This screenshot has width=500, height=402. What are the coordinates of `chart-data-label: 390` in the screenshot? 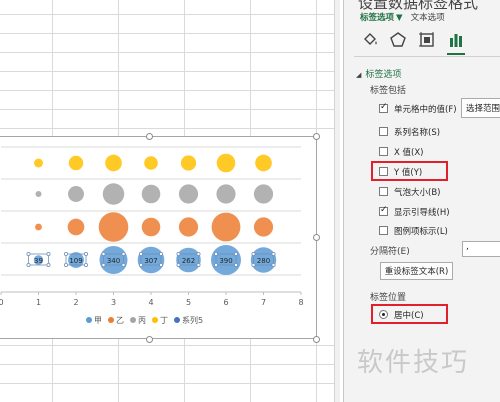 It's located at (225, 261).